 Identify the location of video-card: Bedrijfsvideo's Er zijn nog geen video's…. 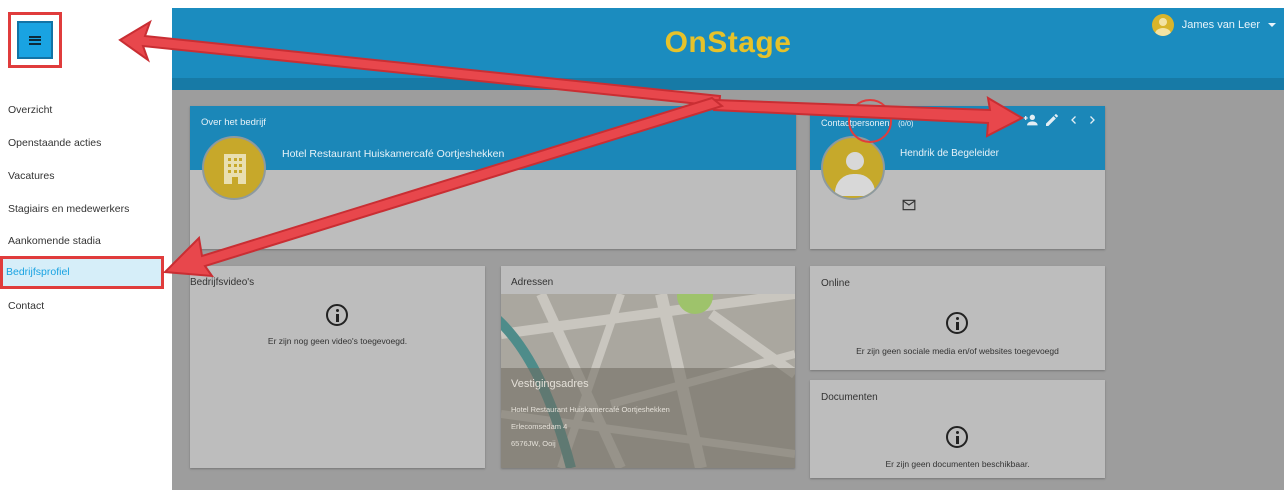
(337, 367).